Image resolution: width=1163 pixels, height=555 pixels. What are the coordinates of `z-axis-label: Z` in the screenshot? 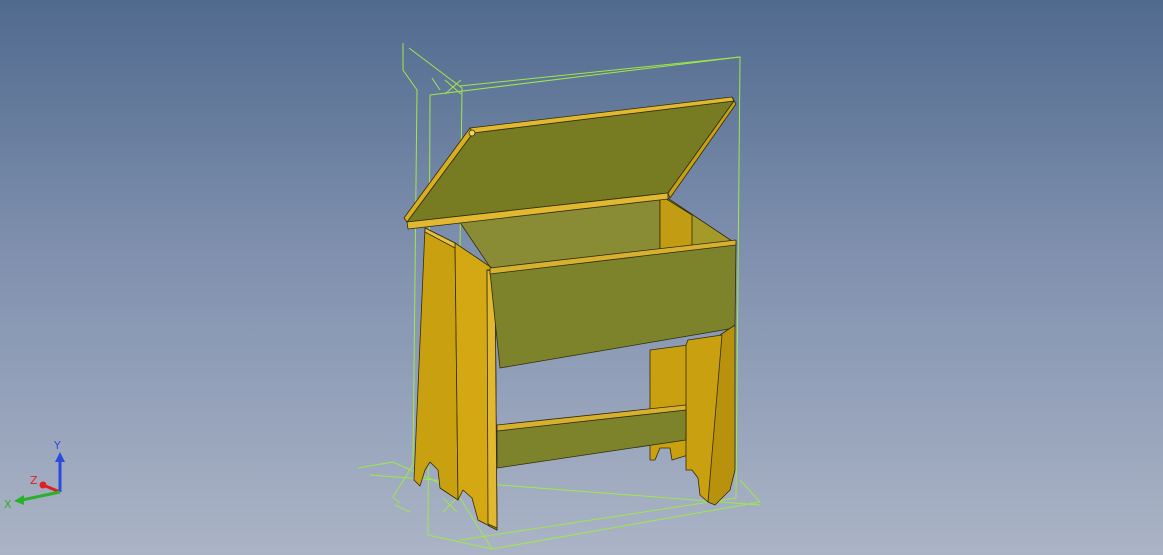 It's located at (34, 480).